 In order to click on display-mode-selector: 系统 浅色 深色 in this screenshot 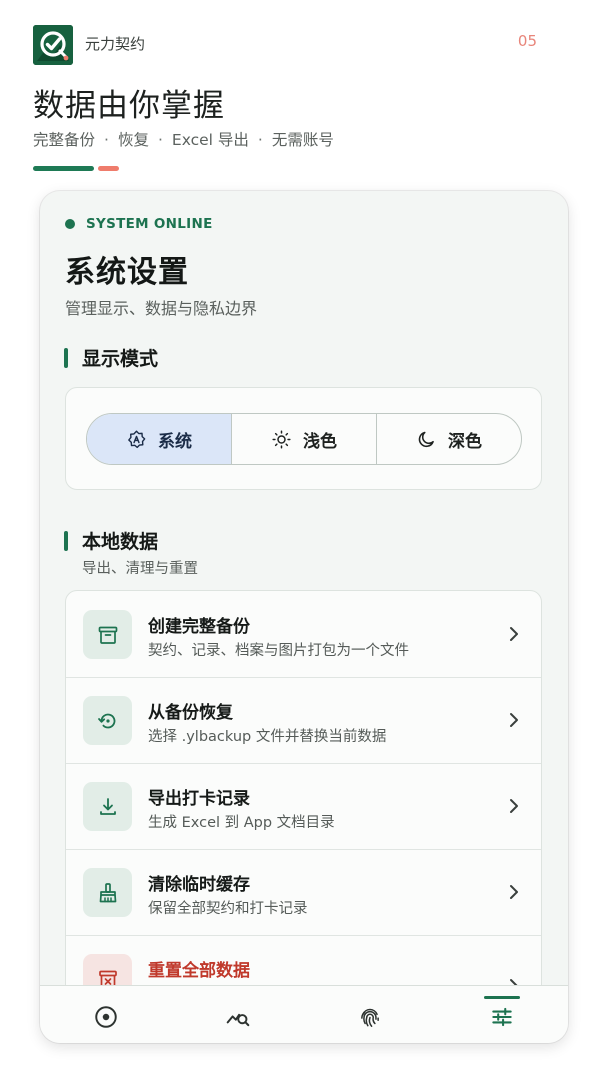, I will do `click(304, 439)`.